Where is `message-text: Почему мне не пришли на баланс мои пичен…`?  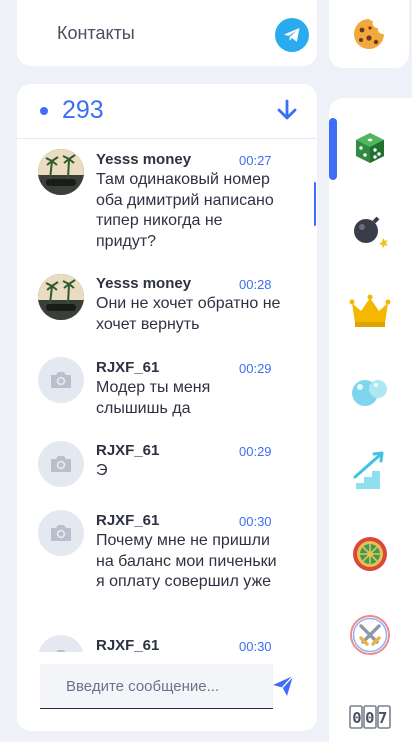
message-text: Почему мне не пришли на баланс мои пичен… is located at coordinates (186, 561).